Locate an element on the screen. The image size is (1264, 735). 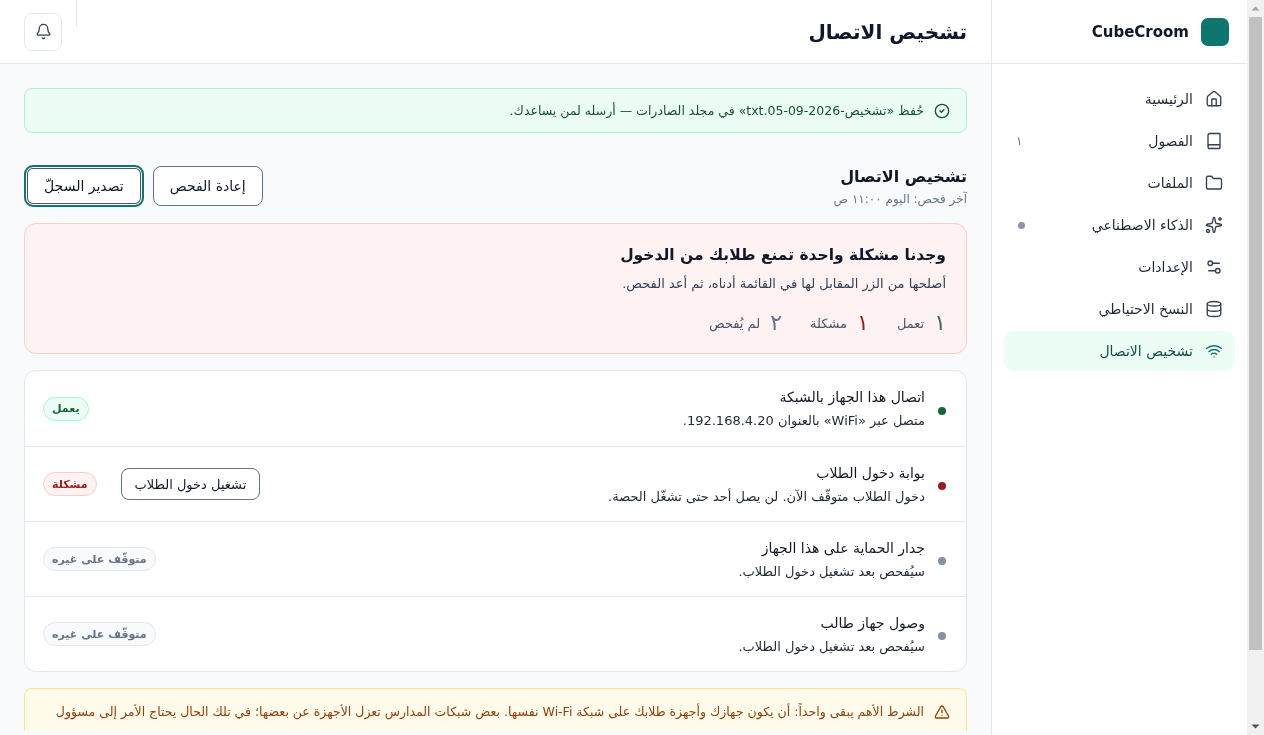
sidebar-item: تشخيص الاتصال is located at coordinates (1119, 351).